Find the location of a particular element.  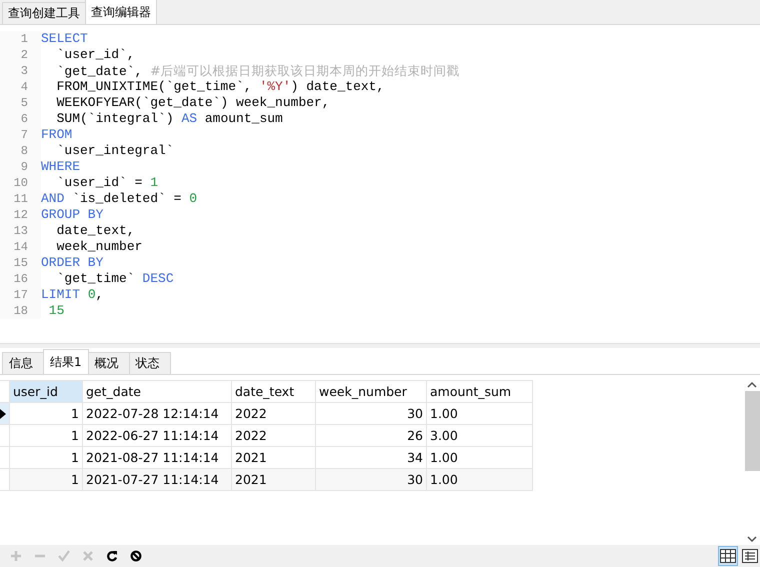

line-number: 9 is located at coordinates (20, 167).